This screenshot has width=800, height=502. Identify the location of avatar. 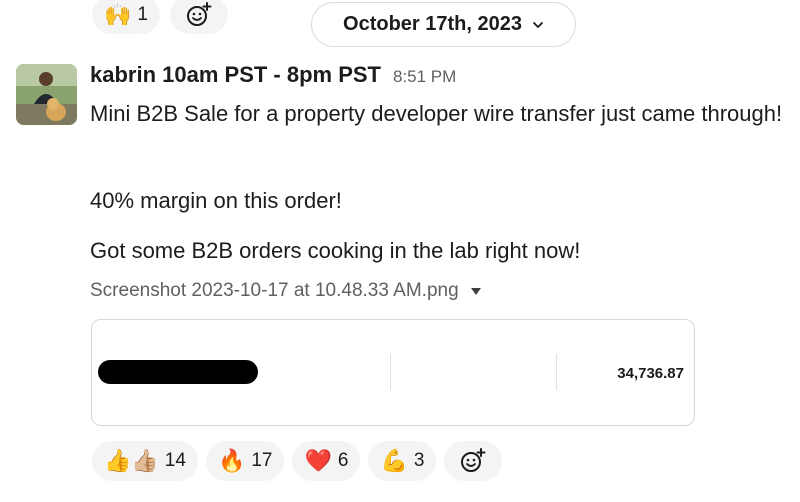
(46, 94).